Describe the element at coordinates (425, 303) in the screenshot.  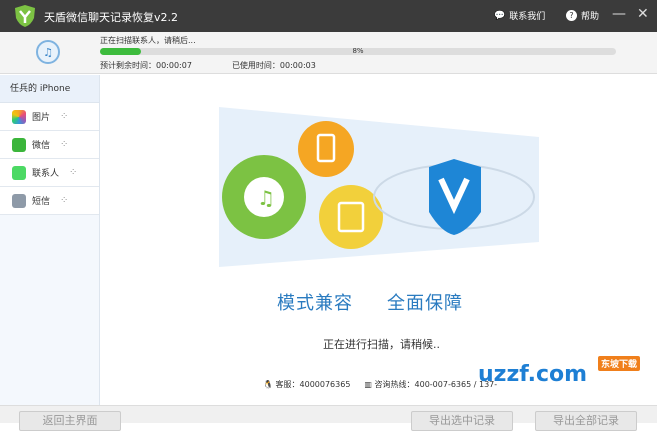
I see `slogan-protection: 全面保障` at that location.